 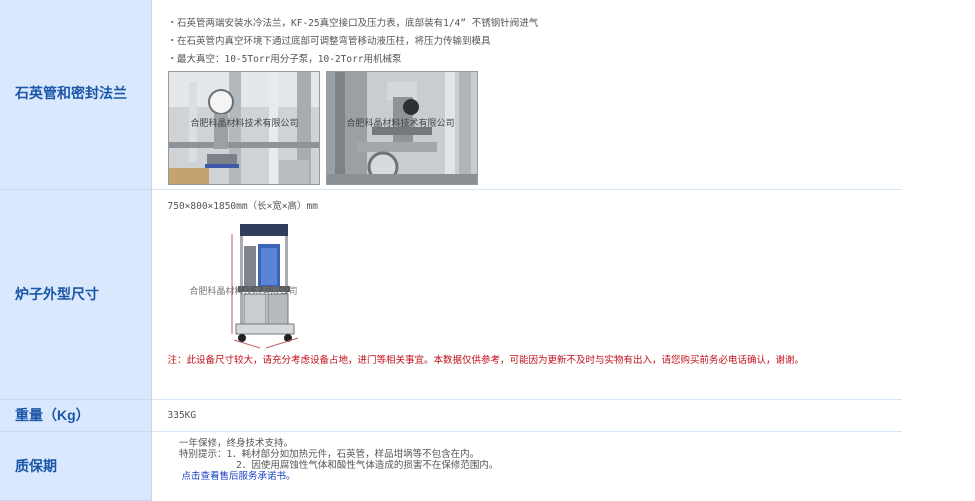 What do you see at coordinates (230, 443) in the screenshot?
I see `warranty-line-1: 一年保修，终身技术支持。` at bounding box center [230, 443].